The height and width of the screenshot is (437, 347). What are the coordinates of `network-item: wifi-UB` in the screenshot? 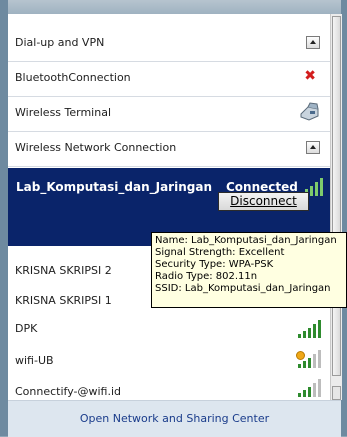 It's located at (169, 361).